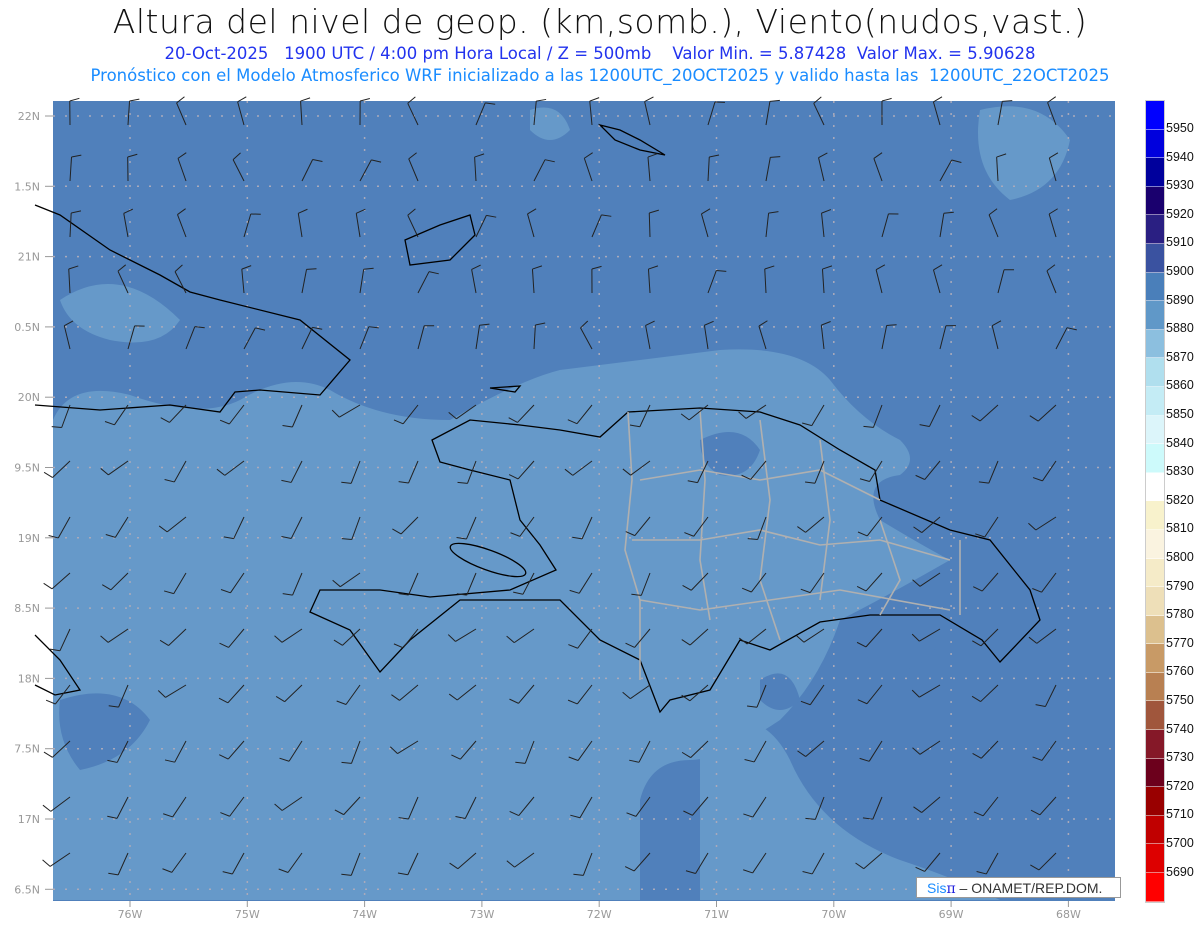 This screenshot has height=927, width=1200. What do you see at coordinates (1180, 843) in the screenshot?
I see `colorbar-label: 5700` at bounding box center [1180, 843].